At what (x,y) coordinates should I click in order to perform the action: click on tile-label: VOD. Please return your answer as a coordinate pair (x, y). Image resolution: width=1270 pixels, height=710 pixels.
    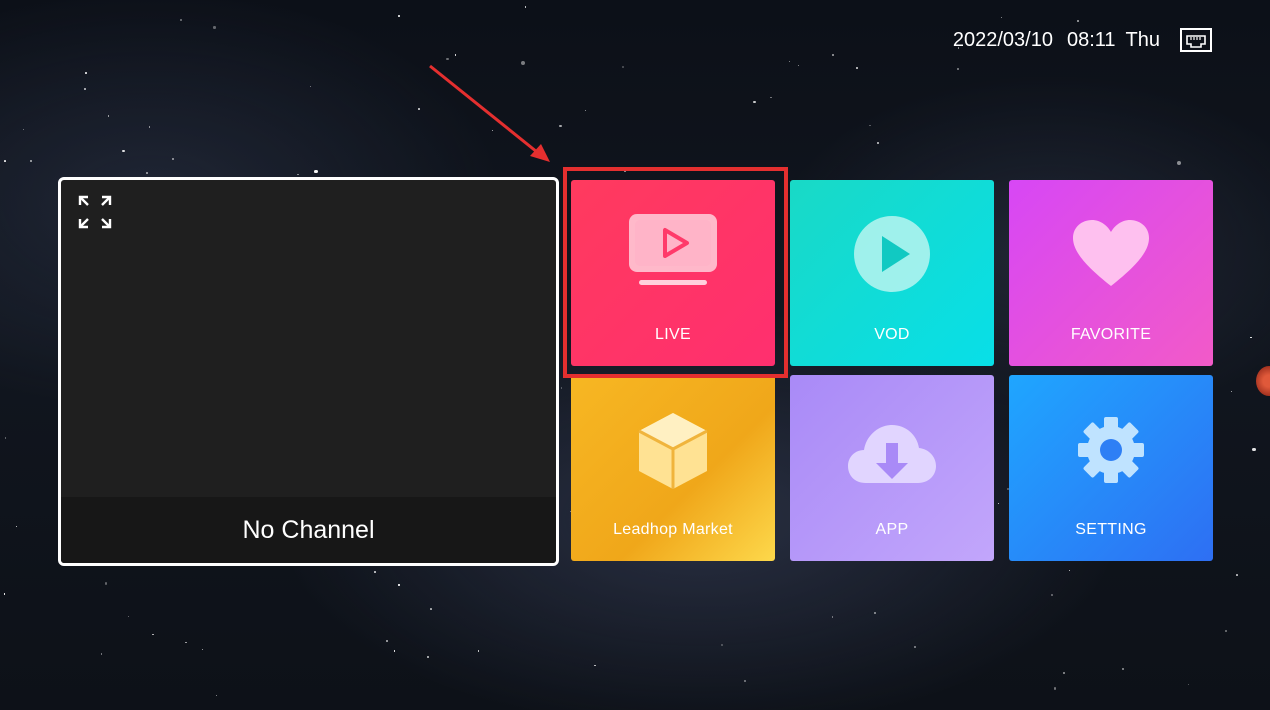
    Looking at the image, I should click on (892, 334).